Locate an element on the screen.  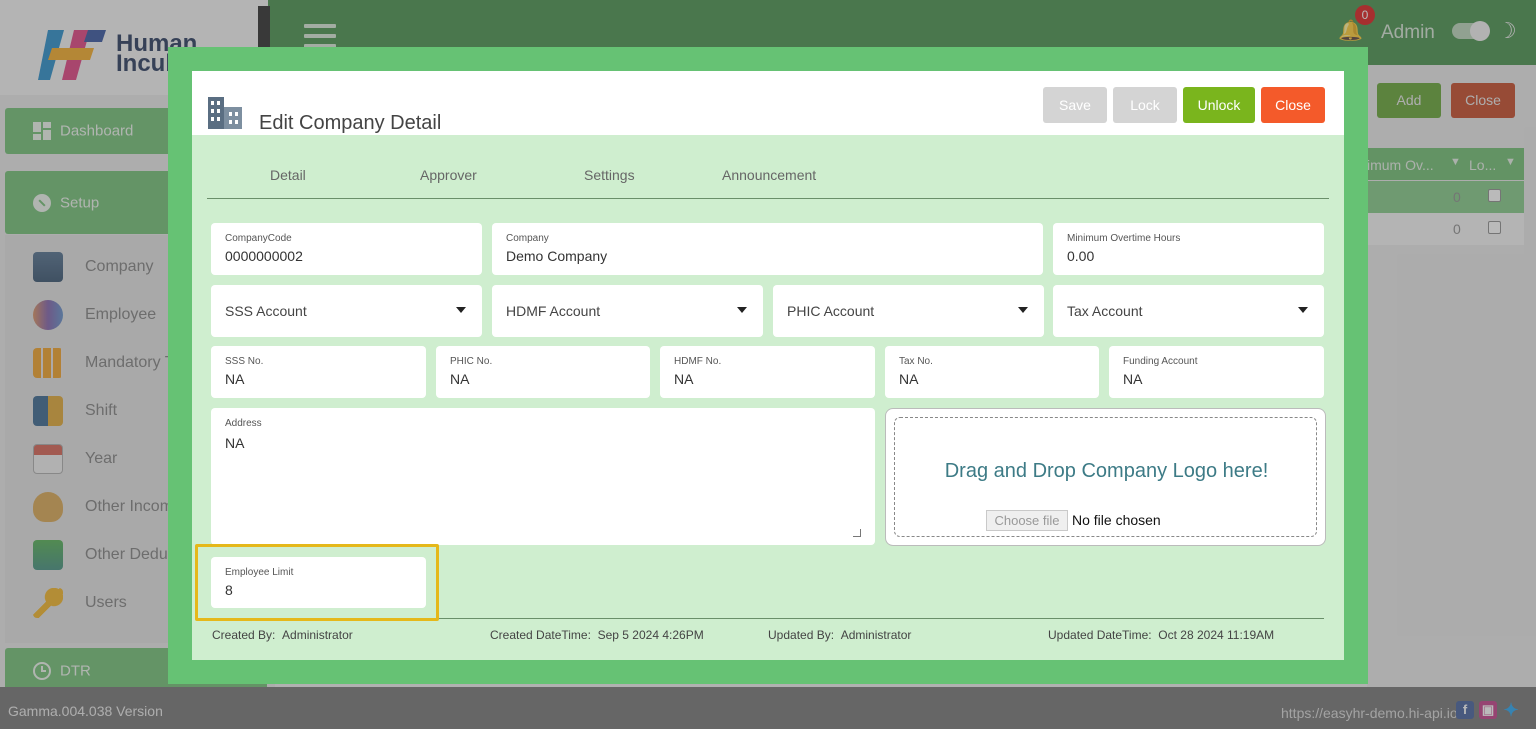
field-label: PHIC No. is located at coordinates (471, 361).